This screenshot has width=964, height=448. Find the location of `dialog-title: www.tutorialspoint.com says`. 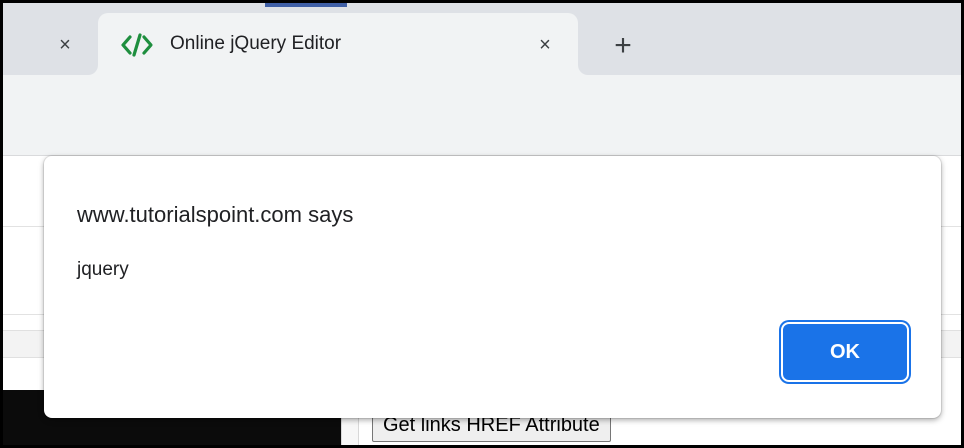

dialog-title: www.tutorialspoint.com says is located at coordinates (215, 214).